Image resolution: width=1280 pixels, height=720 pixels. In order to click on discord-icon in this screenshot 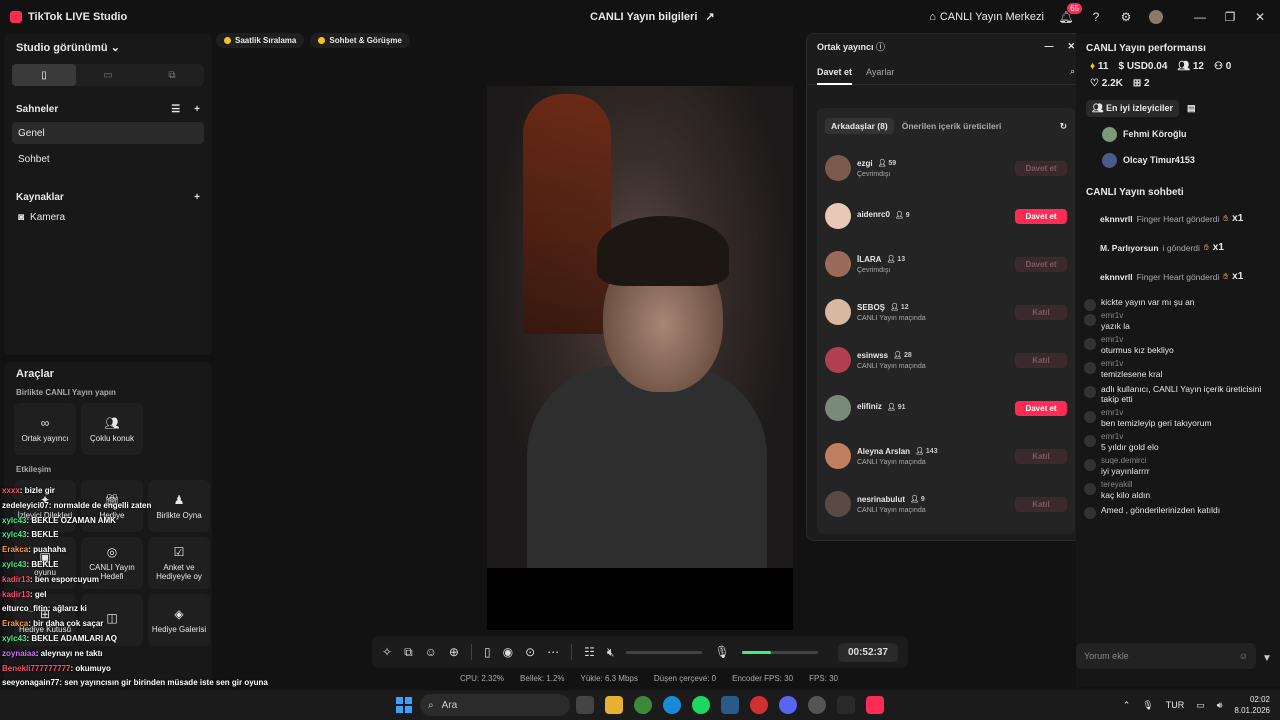, I will do `click(788, 705)`.